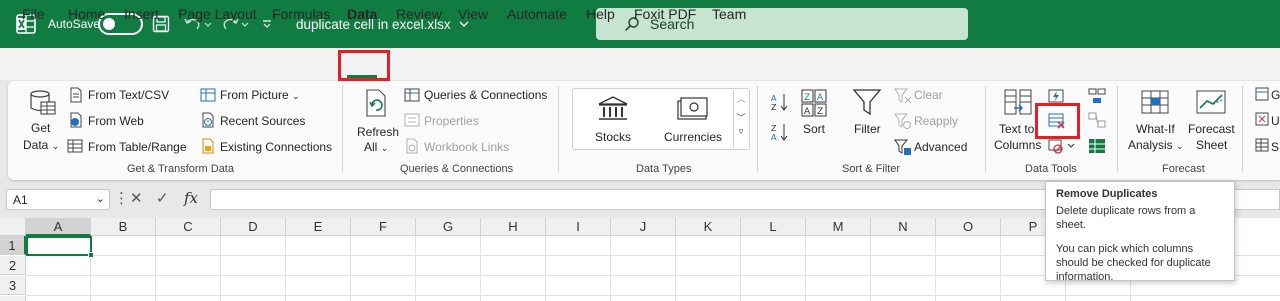  What do you see at coordinates (121, 199) in the screenshot?
I see `more-options-icon: ⋮` at bounding box center [121, 199].